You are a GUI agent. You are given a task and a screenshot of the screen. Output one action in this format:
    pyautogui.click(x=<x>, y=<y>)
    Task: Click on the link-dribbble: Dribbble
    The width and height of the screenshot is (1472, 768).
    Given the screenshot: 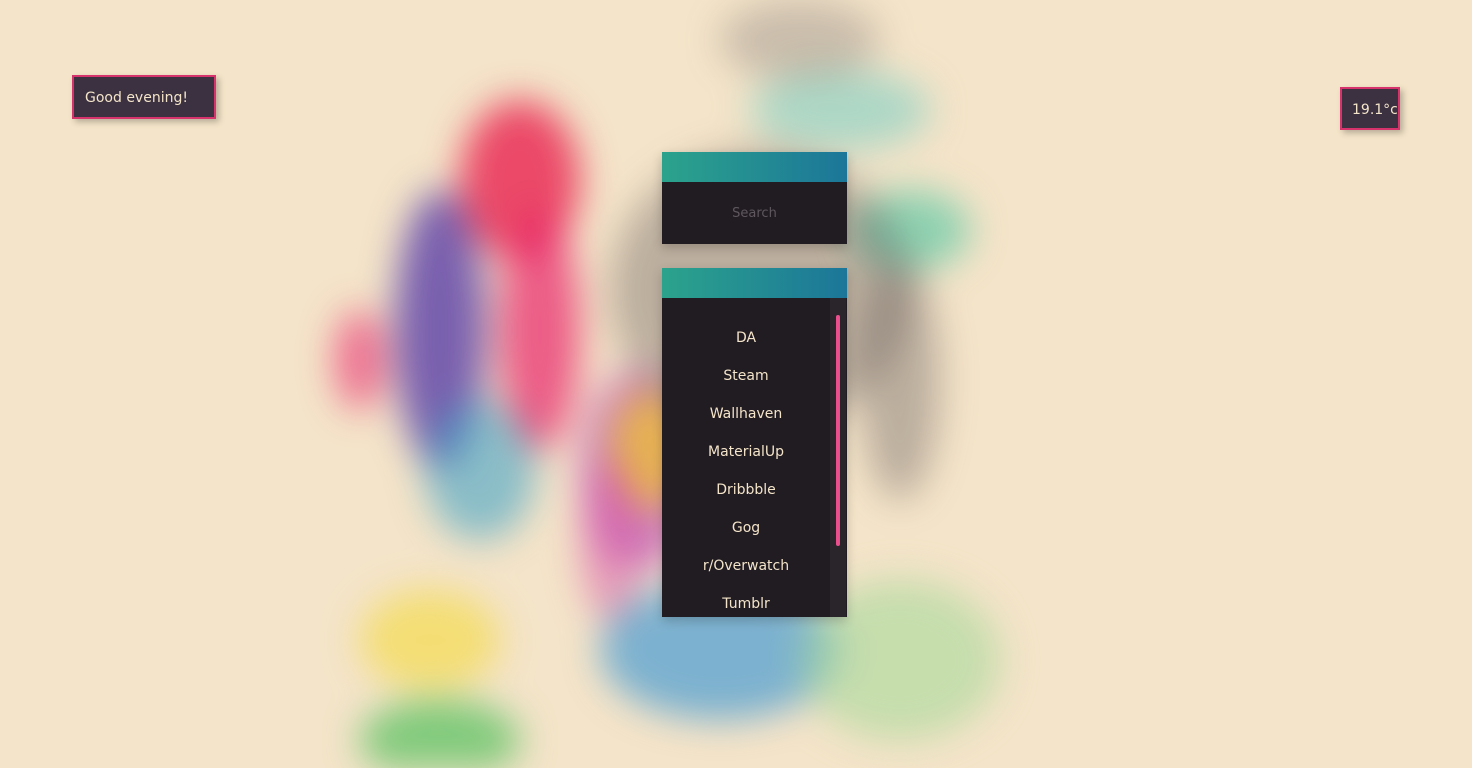 What is the action you would take?
    pyautogui.click(x=746, y=490)
    